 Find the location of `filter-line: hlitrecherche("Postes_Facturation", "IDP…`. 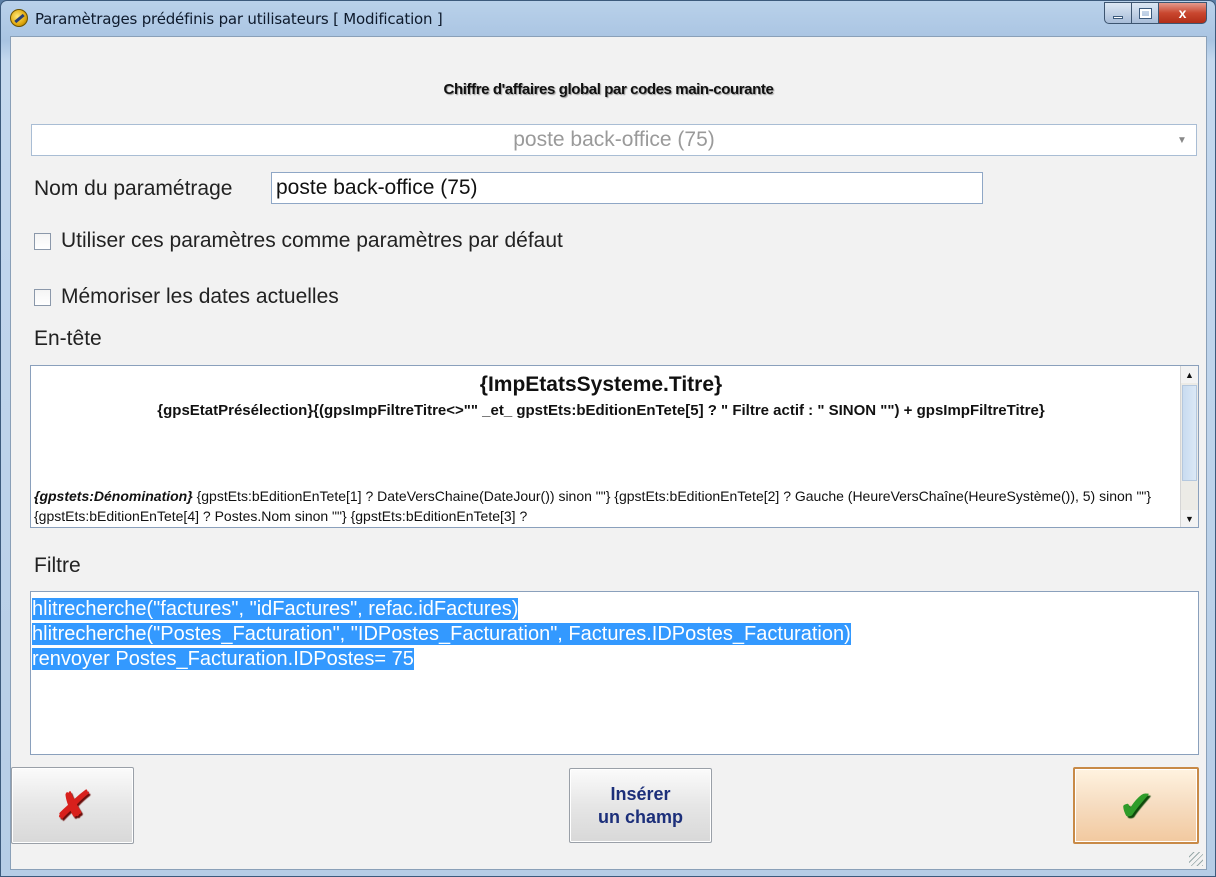

filter-line: hlitrecherche("Postes_Facturation", "IDP… is located at coordinates (441, 634).